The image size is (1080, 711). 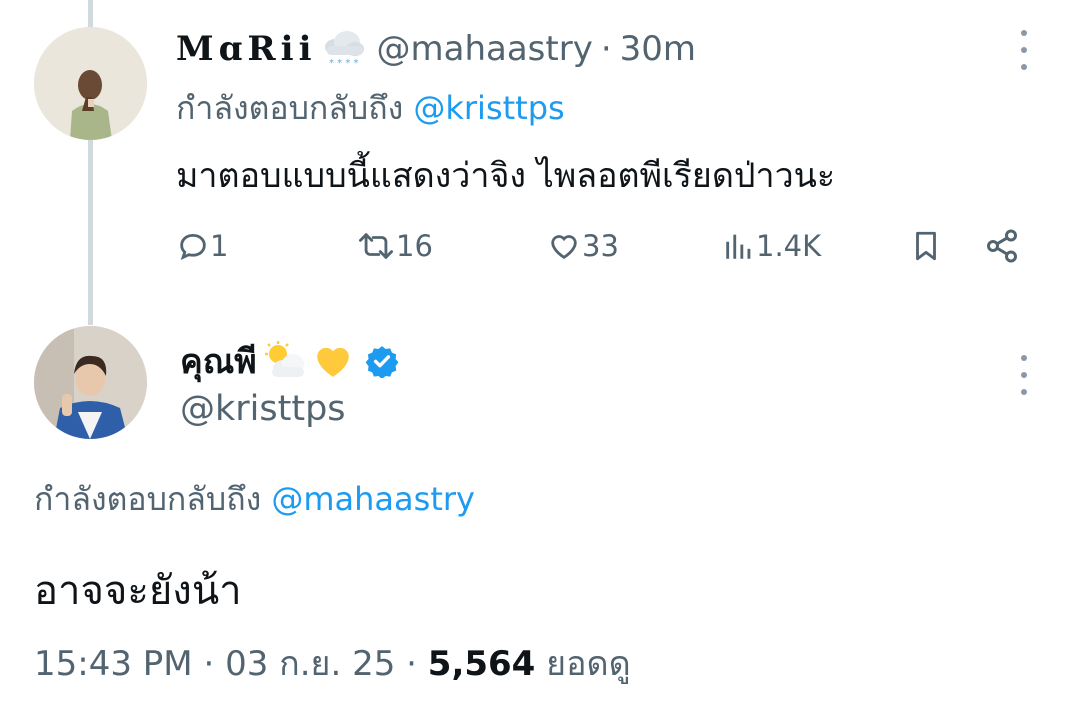 I want to click on analytics-icon, so click(x=739, y=246).